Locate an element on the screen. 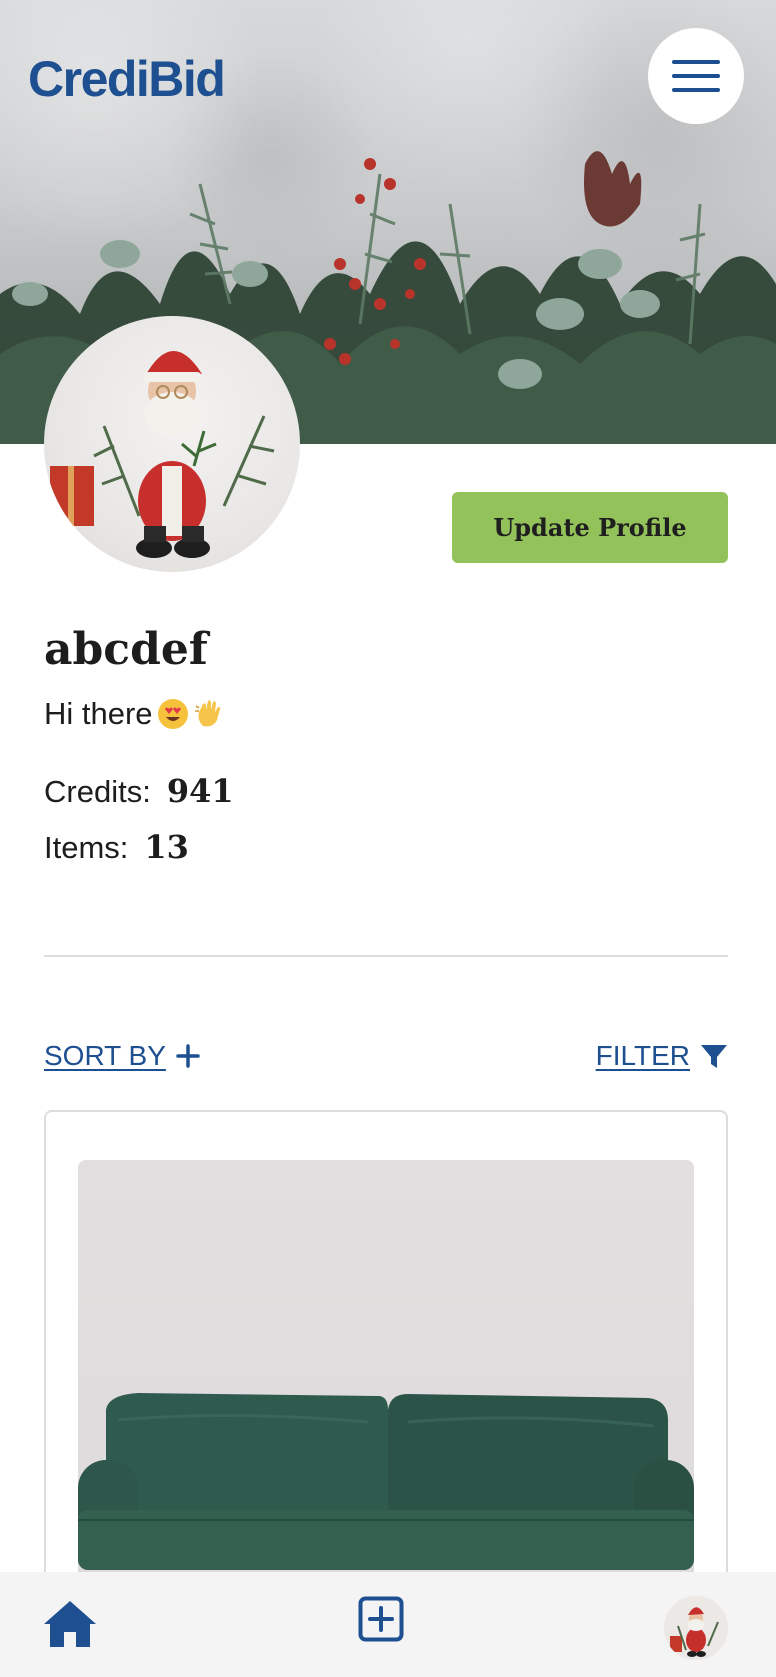  hamburger-menu-icon is located at coordinates (696, 62).